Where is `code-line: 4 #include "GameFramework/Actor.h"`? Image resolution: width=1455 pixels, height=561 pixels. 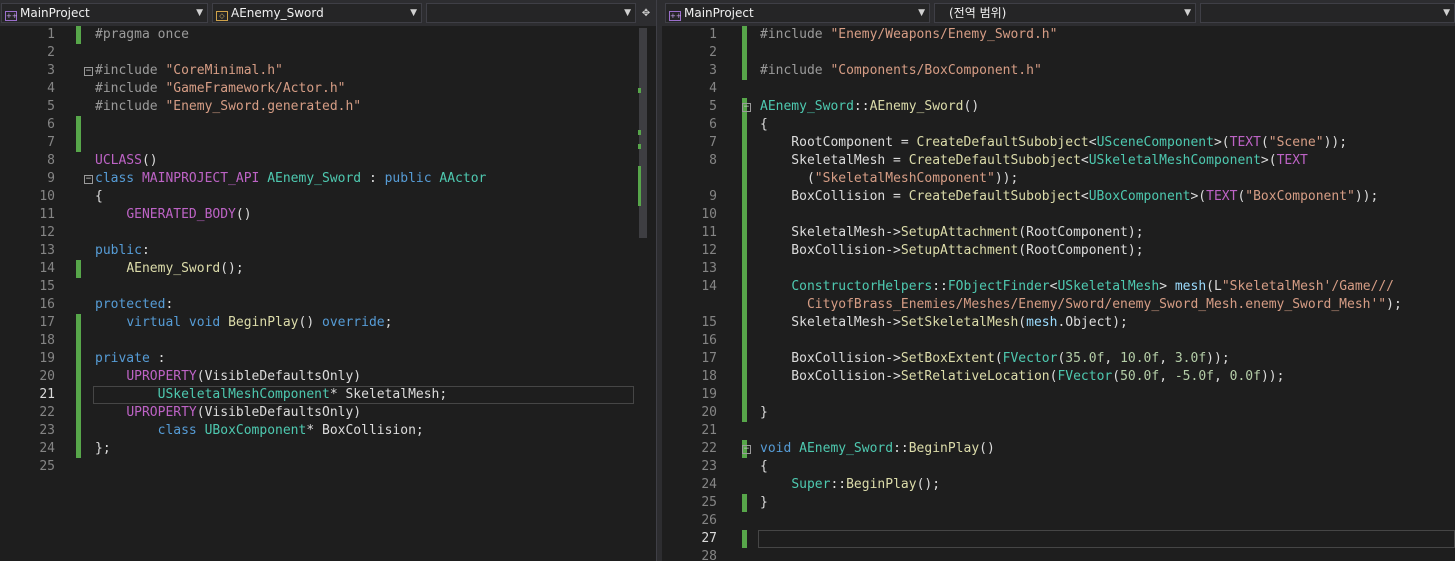 code-line: 4 #include "GameFramework/Actor.h" is located at coordinates (328, 89).